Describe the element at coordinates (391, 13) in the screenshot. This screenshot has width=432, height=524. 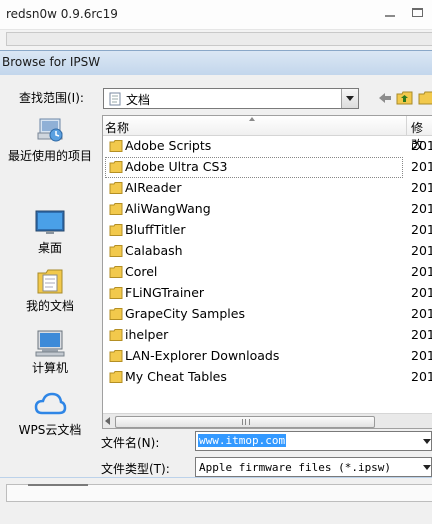
I see `minimize-button` at that location.